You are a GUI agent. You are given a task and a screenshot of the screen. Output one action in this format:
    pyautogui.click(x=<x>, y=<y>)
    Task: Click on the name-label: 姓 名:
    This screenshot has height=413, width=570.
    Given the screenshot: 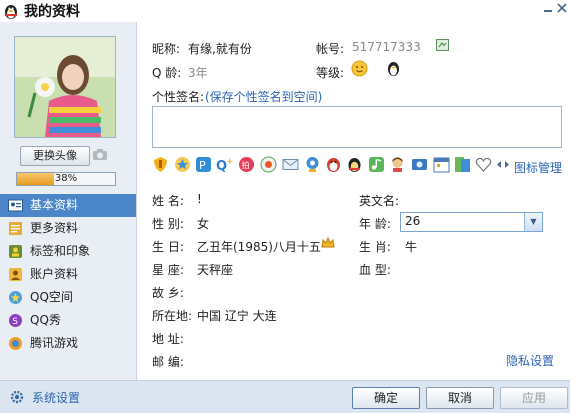 What is the action you would take?
    pyautogui.click(x=168, y=201)
    